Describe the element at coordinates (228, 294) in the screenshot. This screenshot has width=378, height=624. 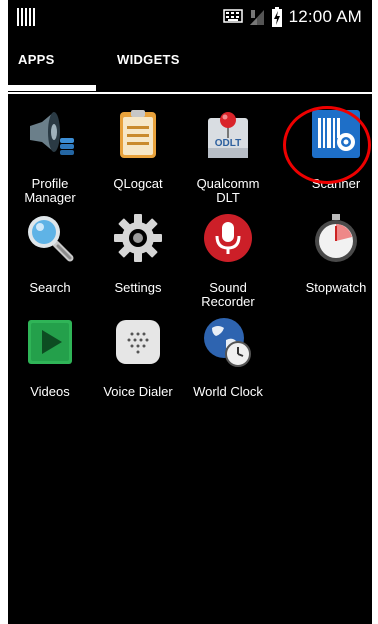
I see `app-label: Sound Recorder` at that location.